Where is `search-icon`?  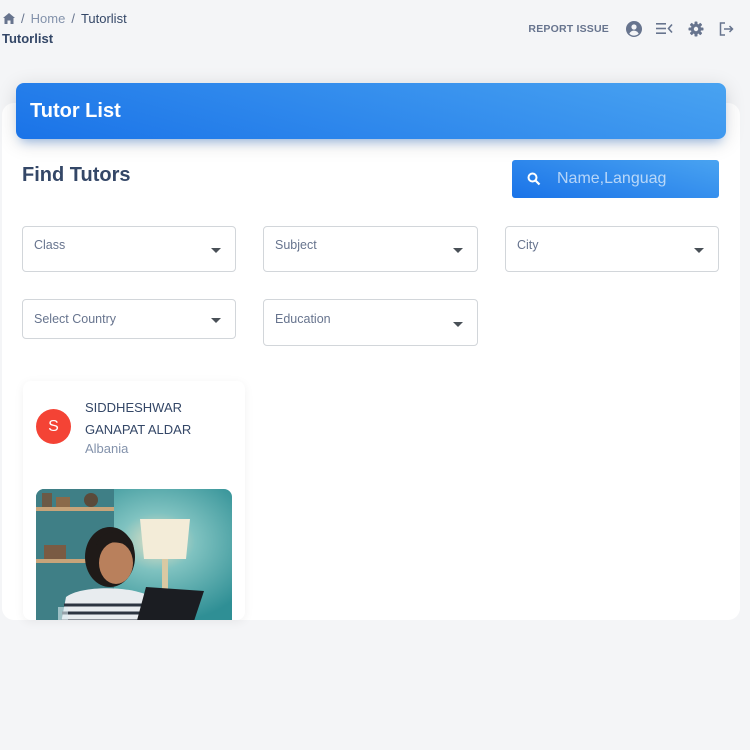 search-icon is located at coordinates (534, 179).